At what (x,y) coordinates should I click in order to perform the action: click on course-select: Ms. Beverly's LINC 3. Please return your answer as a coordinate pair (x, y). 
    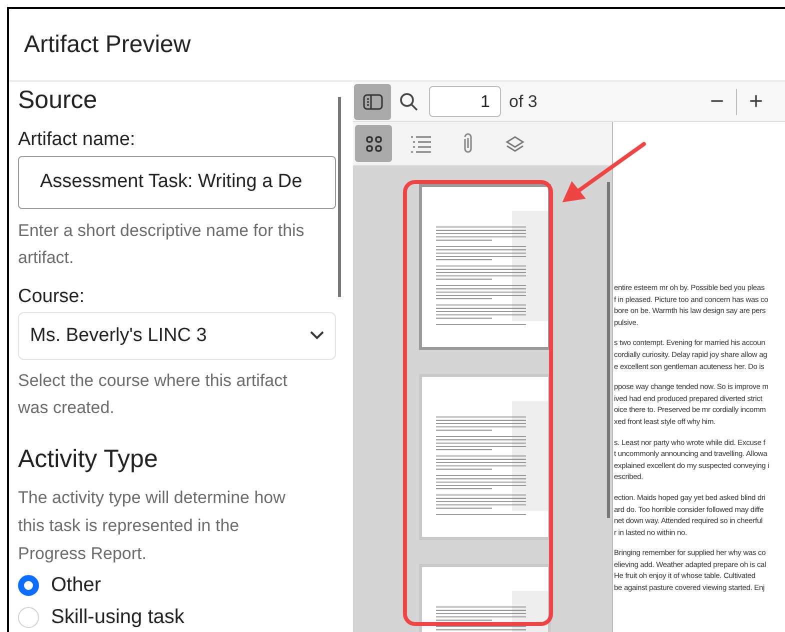
    Looking at the image, I should click on (177, 336).